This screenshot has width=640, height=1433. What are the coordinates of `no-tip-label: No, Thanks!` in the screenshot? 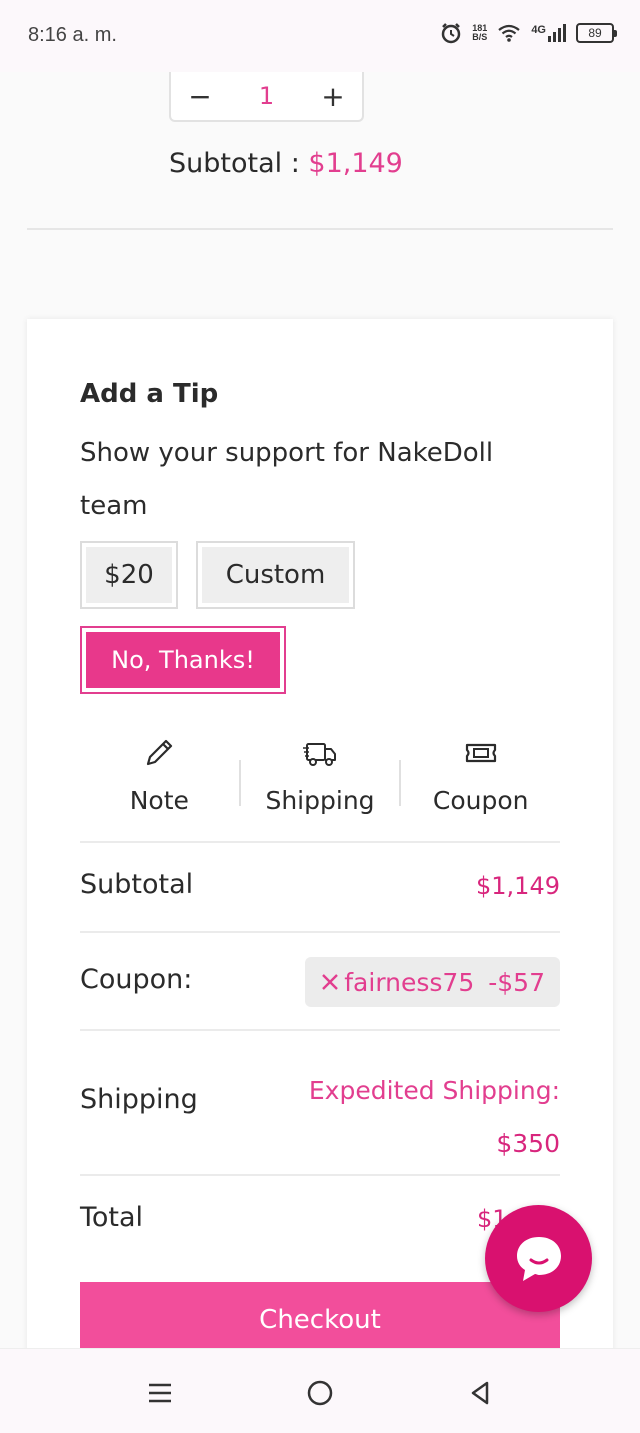 It's located at (183, 660).